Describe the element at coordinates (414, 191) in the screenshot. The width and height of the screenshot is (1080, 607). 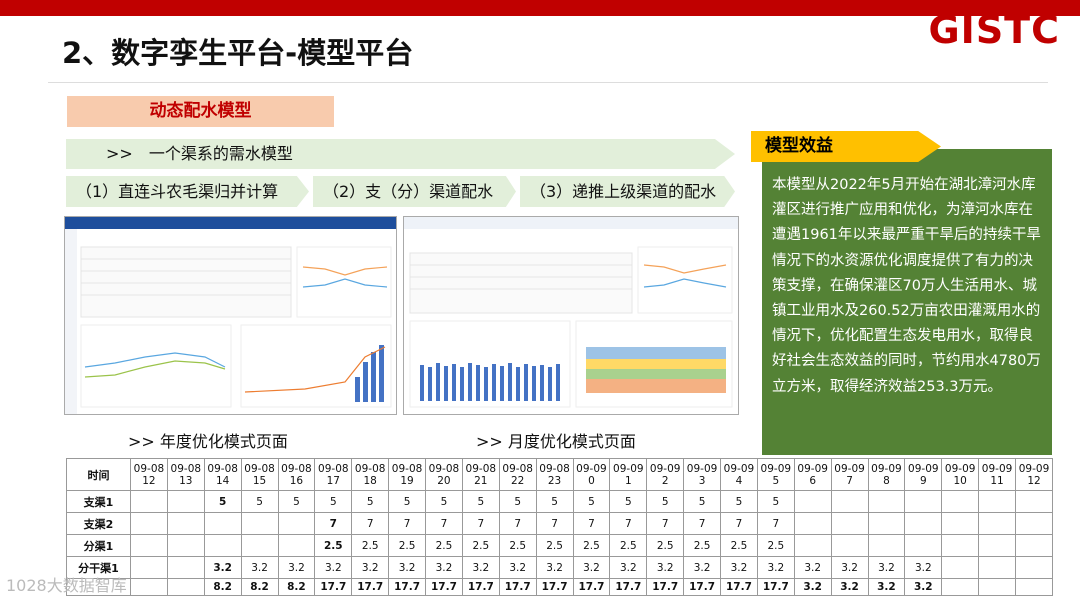
I see `step-2: （2）支（分）渠道配水` at that location.